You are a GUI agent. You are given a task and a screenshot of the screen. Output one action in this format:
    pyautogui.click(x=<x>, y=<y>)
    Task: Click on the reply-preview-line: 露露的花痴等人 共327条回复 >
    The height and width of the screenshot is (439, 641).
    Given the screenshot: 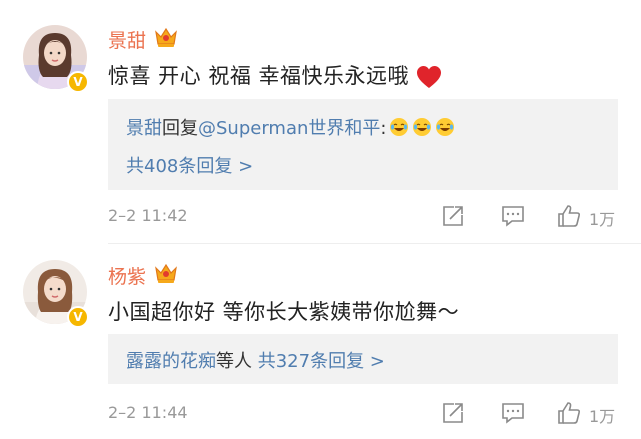 What is the action you would take?
    pyautogui.click(x=255, y=360)
    